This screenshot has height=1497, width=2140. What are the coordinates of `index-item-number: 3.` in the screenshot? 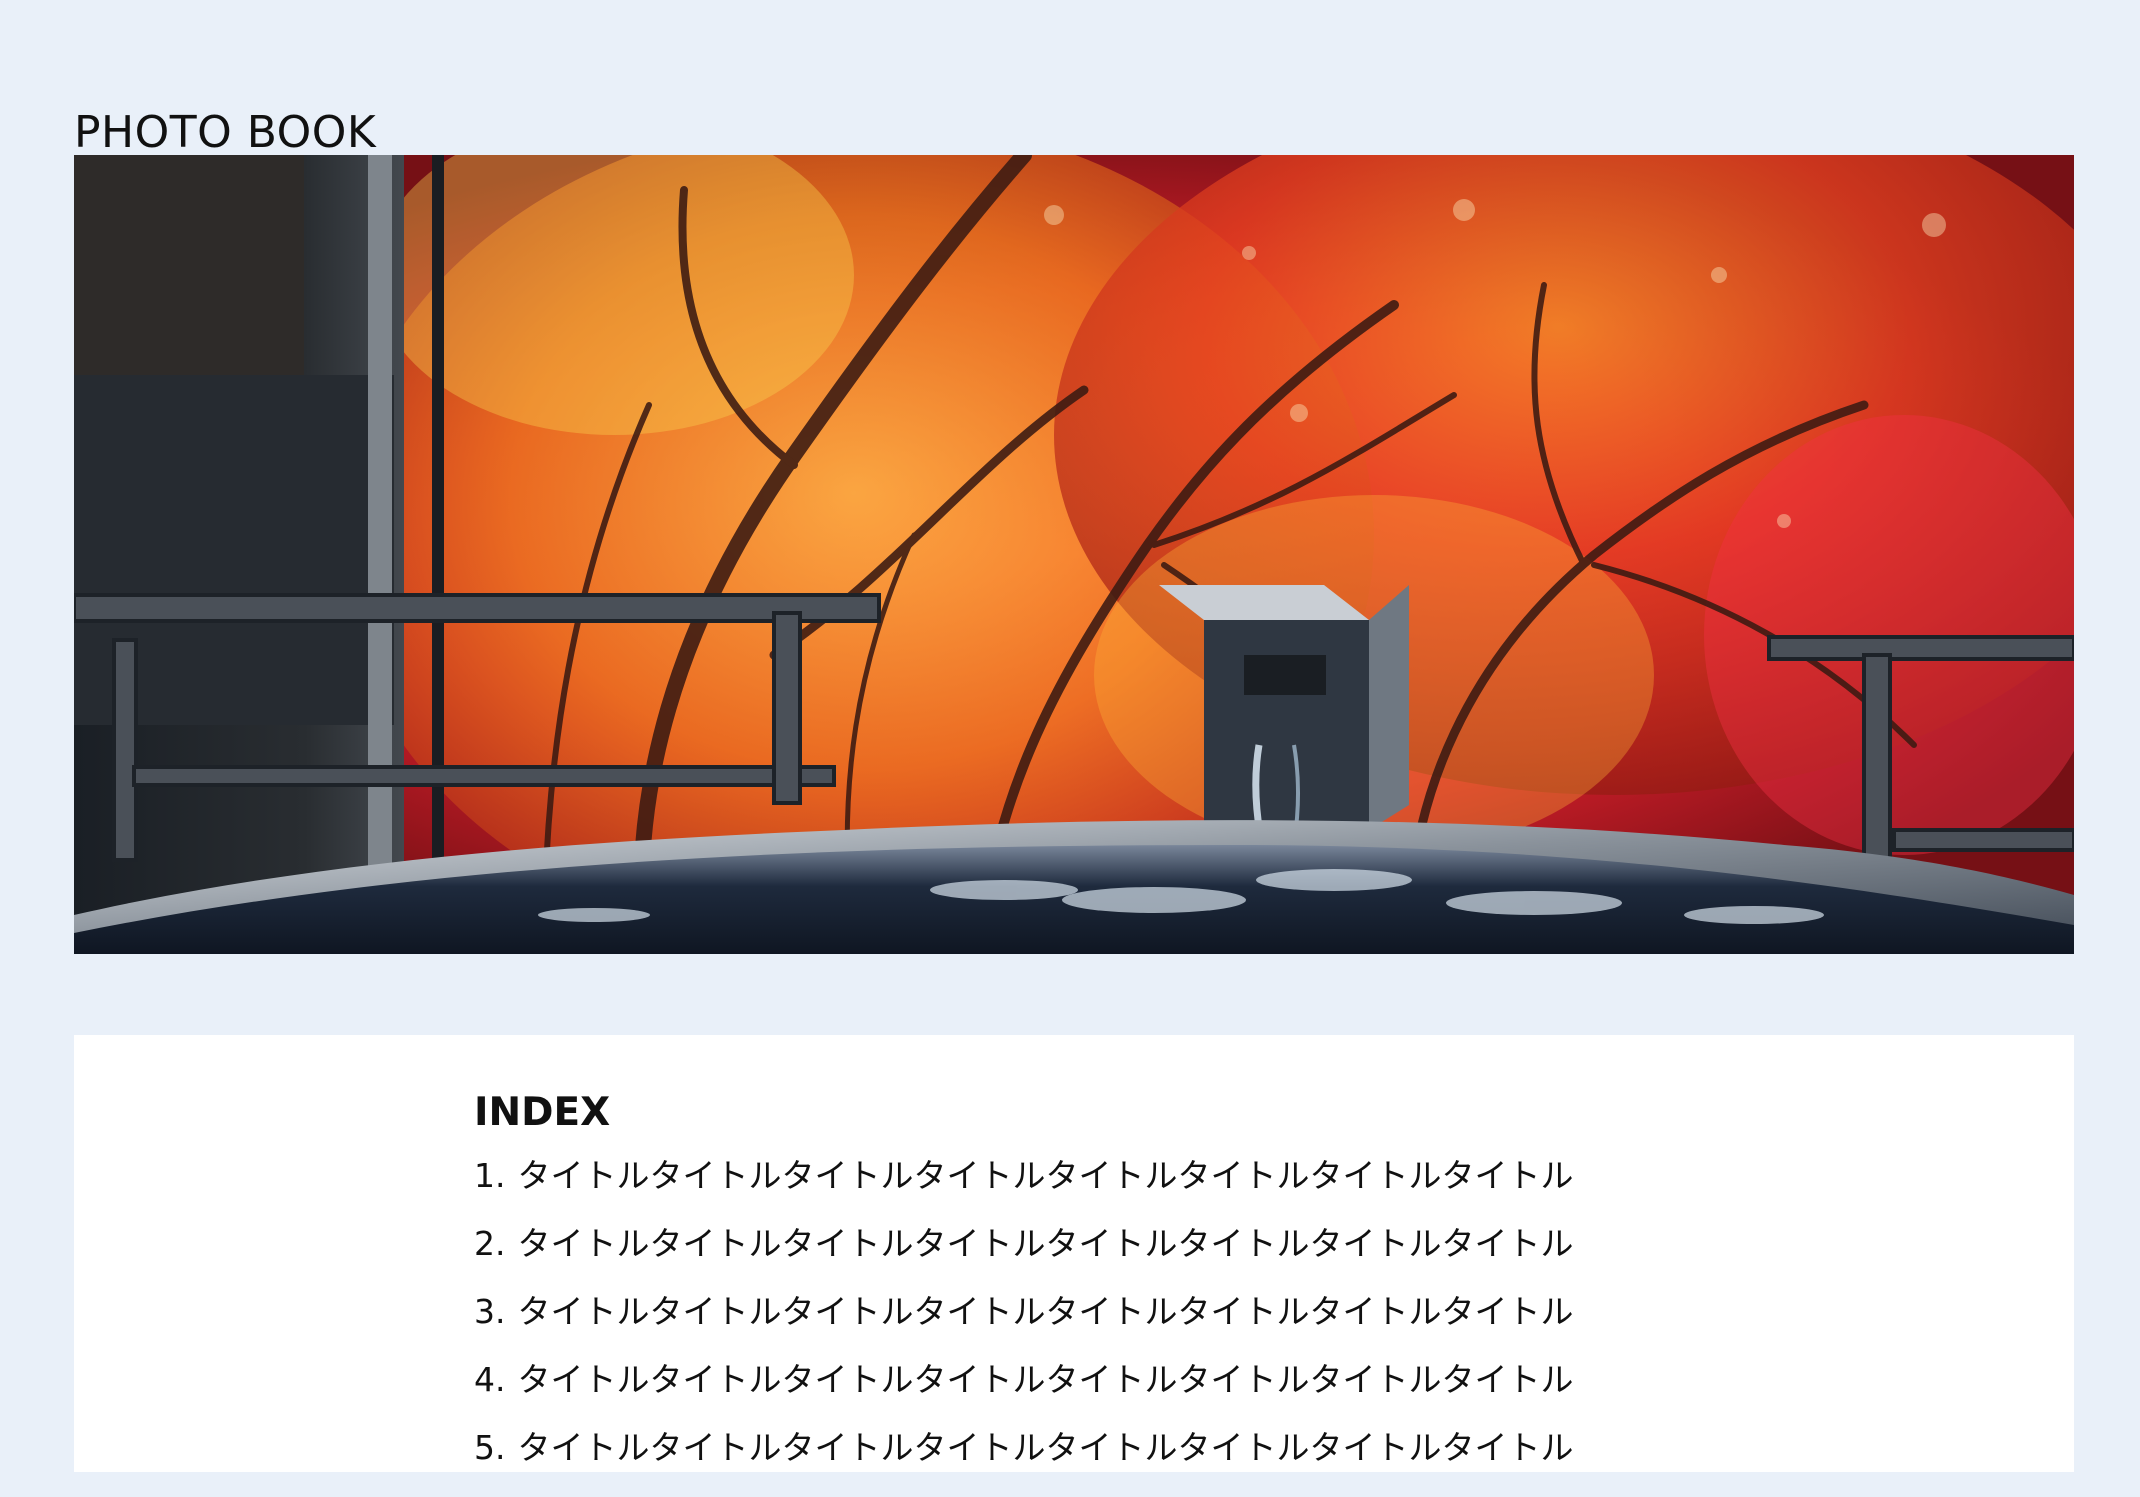 It's located at (490, 1311).